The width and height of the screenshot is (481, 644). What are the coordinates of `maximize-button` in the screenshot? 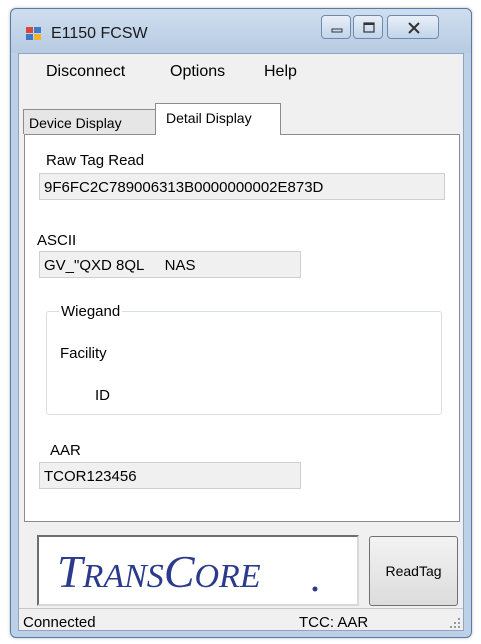 It's located at (368, 27).